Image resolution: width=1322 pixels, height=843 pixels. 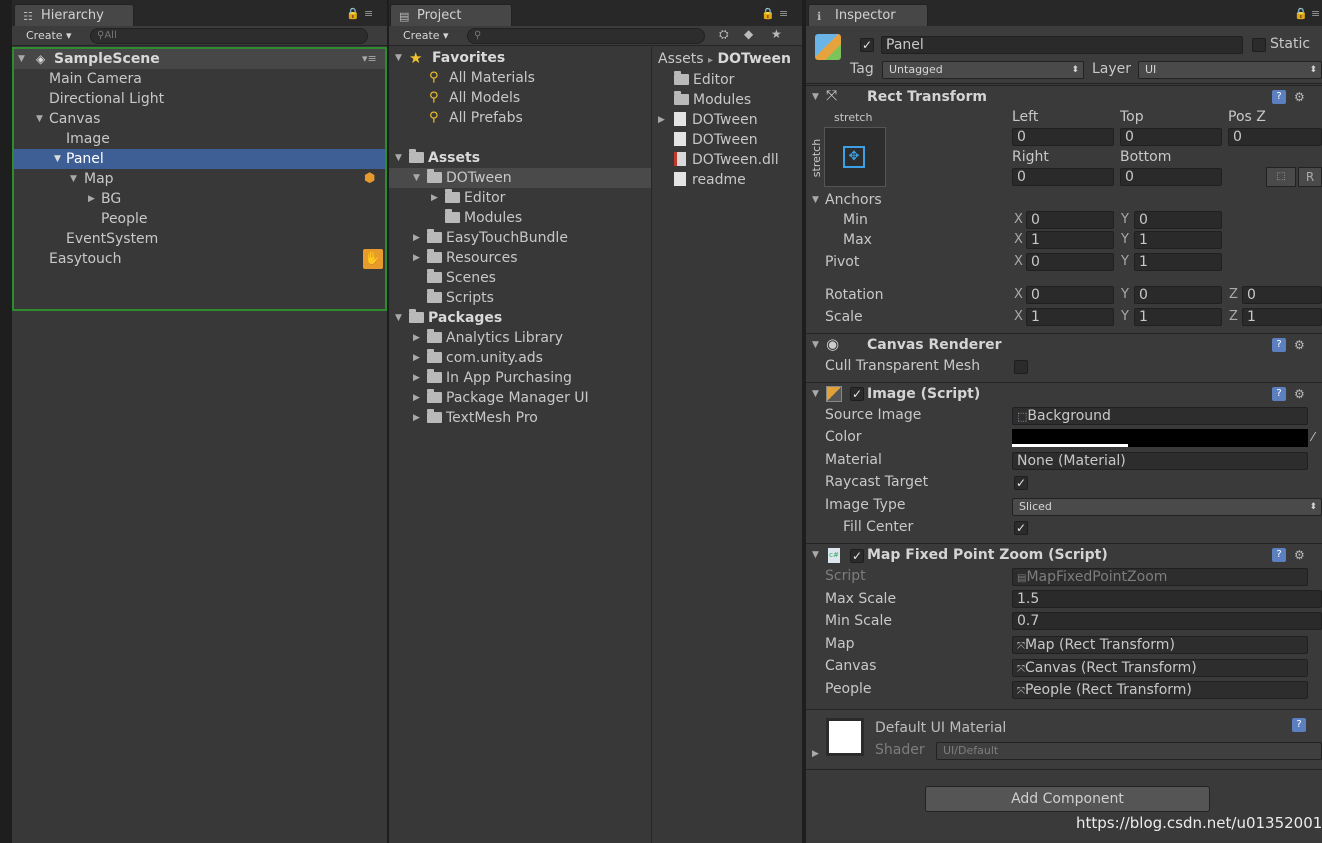 I want to click on hierarchy-item: BG, so click(x=111, y=199).